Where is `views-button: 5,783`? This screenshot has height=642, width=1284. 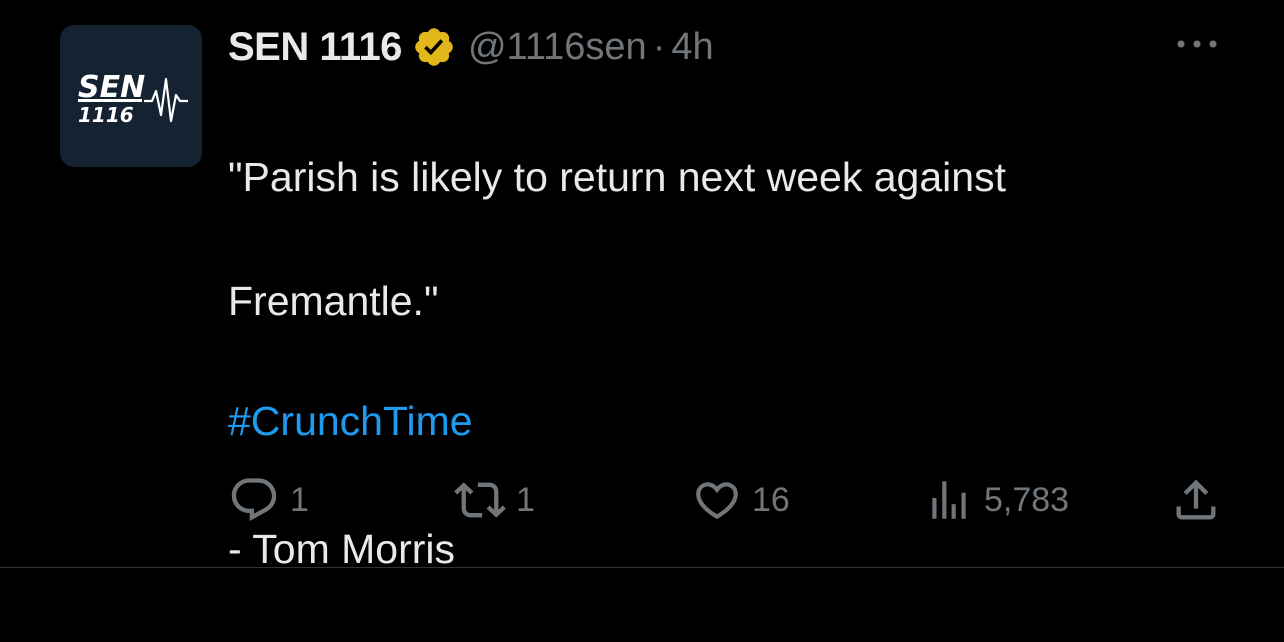 views-button: 5,783 is located at coordinates (996, 500).